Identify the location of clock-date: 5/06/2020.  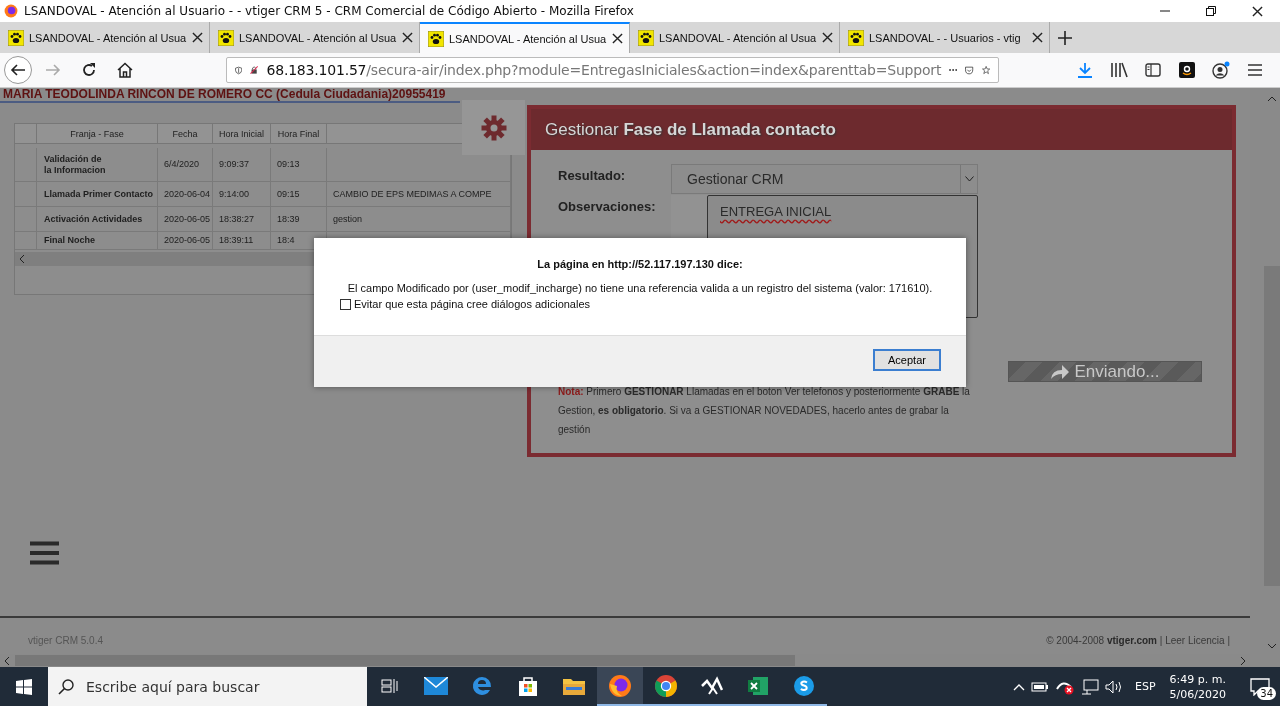
(1197, 694).